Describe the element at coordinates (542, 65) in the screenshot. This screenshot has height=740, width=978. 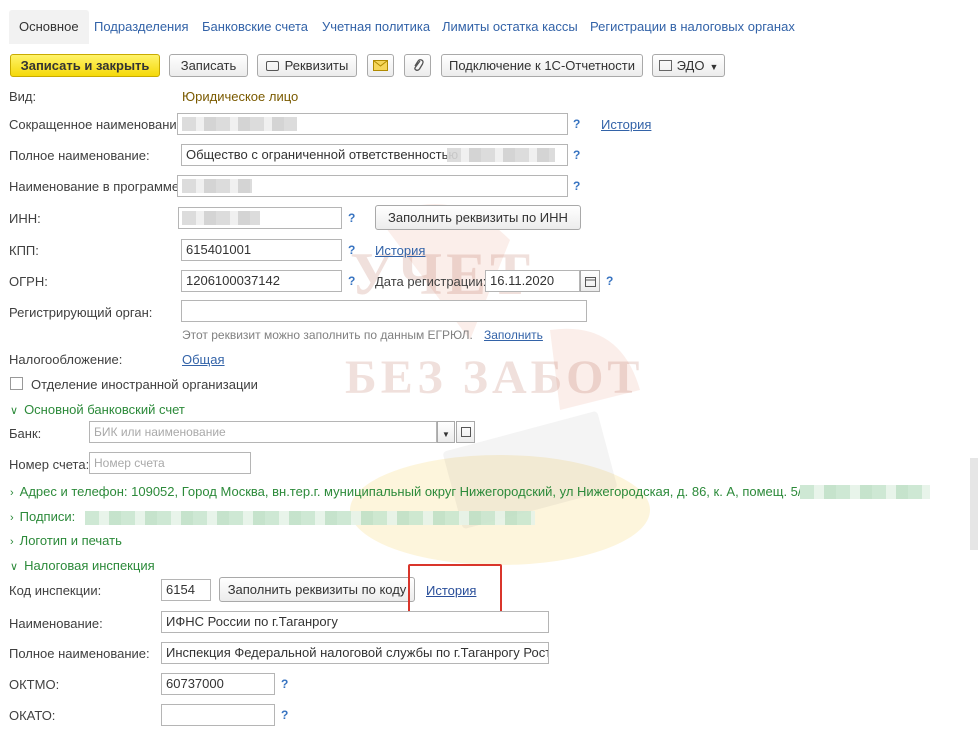
I see `connect-reporting-button: Подключение к 1С-Отчетности` at that location.